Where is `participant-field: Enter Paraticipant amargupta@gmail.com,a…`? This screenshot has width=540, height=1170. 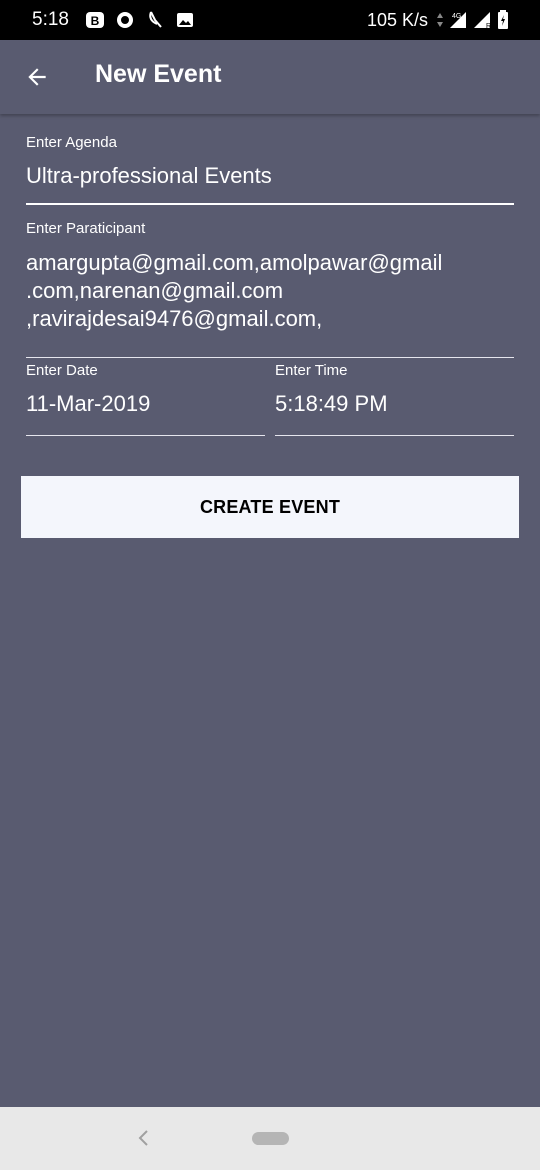
participant-field: Enter Paraticipant amargupta@gmail.com,a… is located at coordinates (270, 289).